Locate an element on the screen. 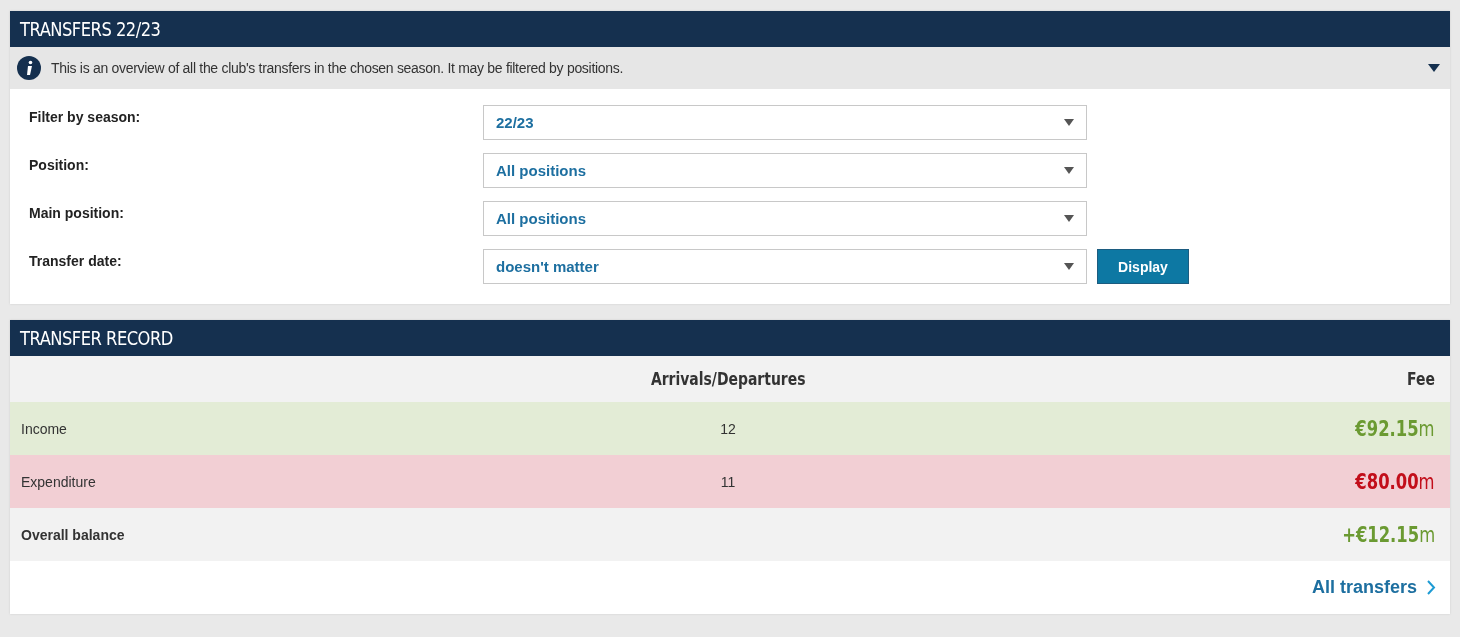 This screenshot has height=637, width=1460. row-label: Income is located at coordinates (44, 428).